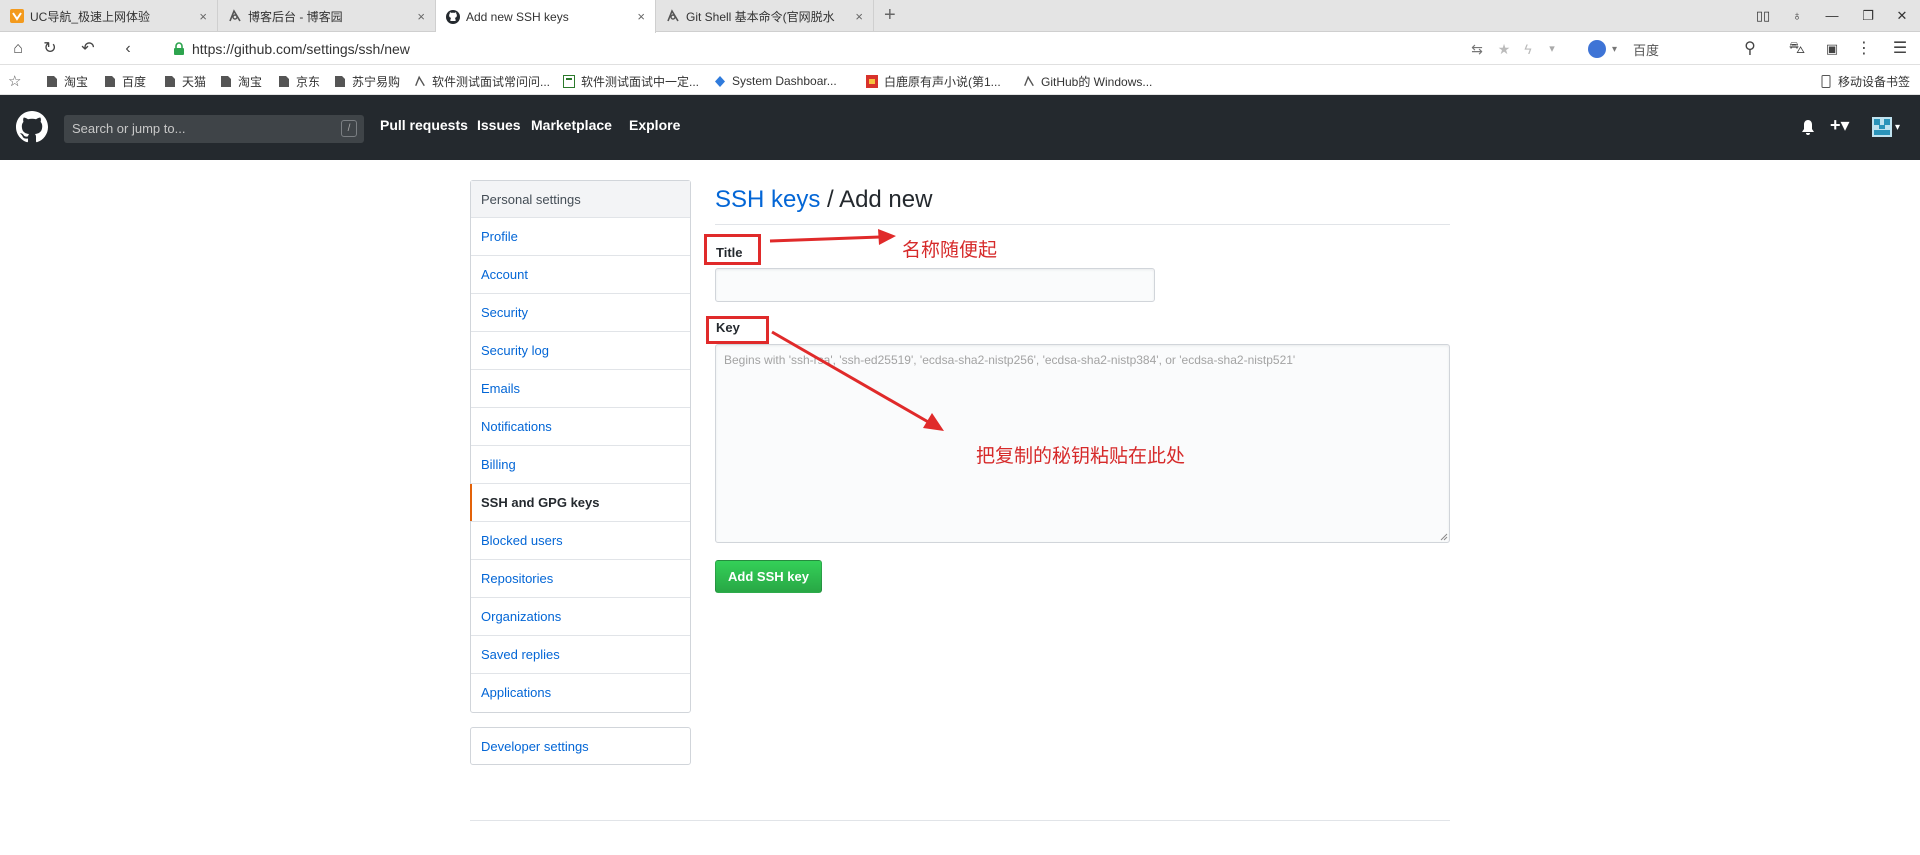  I want to click on search-icon: ⚲, so click(1750, 49).